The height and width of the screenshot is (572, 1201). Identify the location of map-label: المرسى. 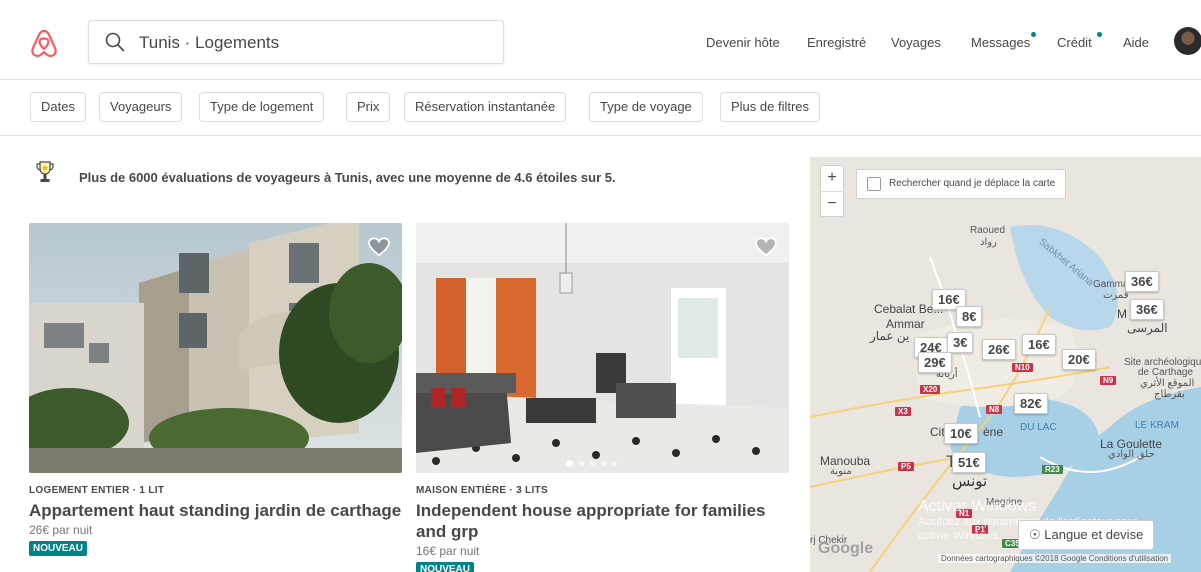
(1147, 328).